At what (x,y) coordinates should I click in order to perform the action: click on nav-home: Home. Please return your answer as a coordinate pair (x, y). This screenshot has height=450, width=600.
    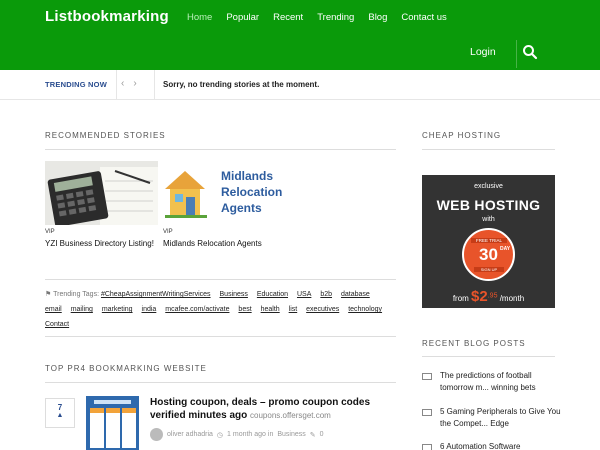
    Looking at the image, I should click on (199, 17).